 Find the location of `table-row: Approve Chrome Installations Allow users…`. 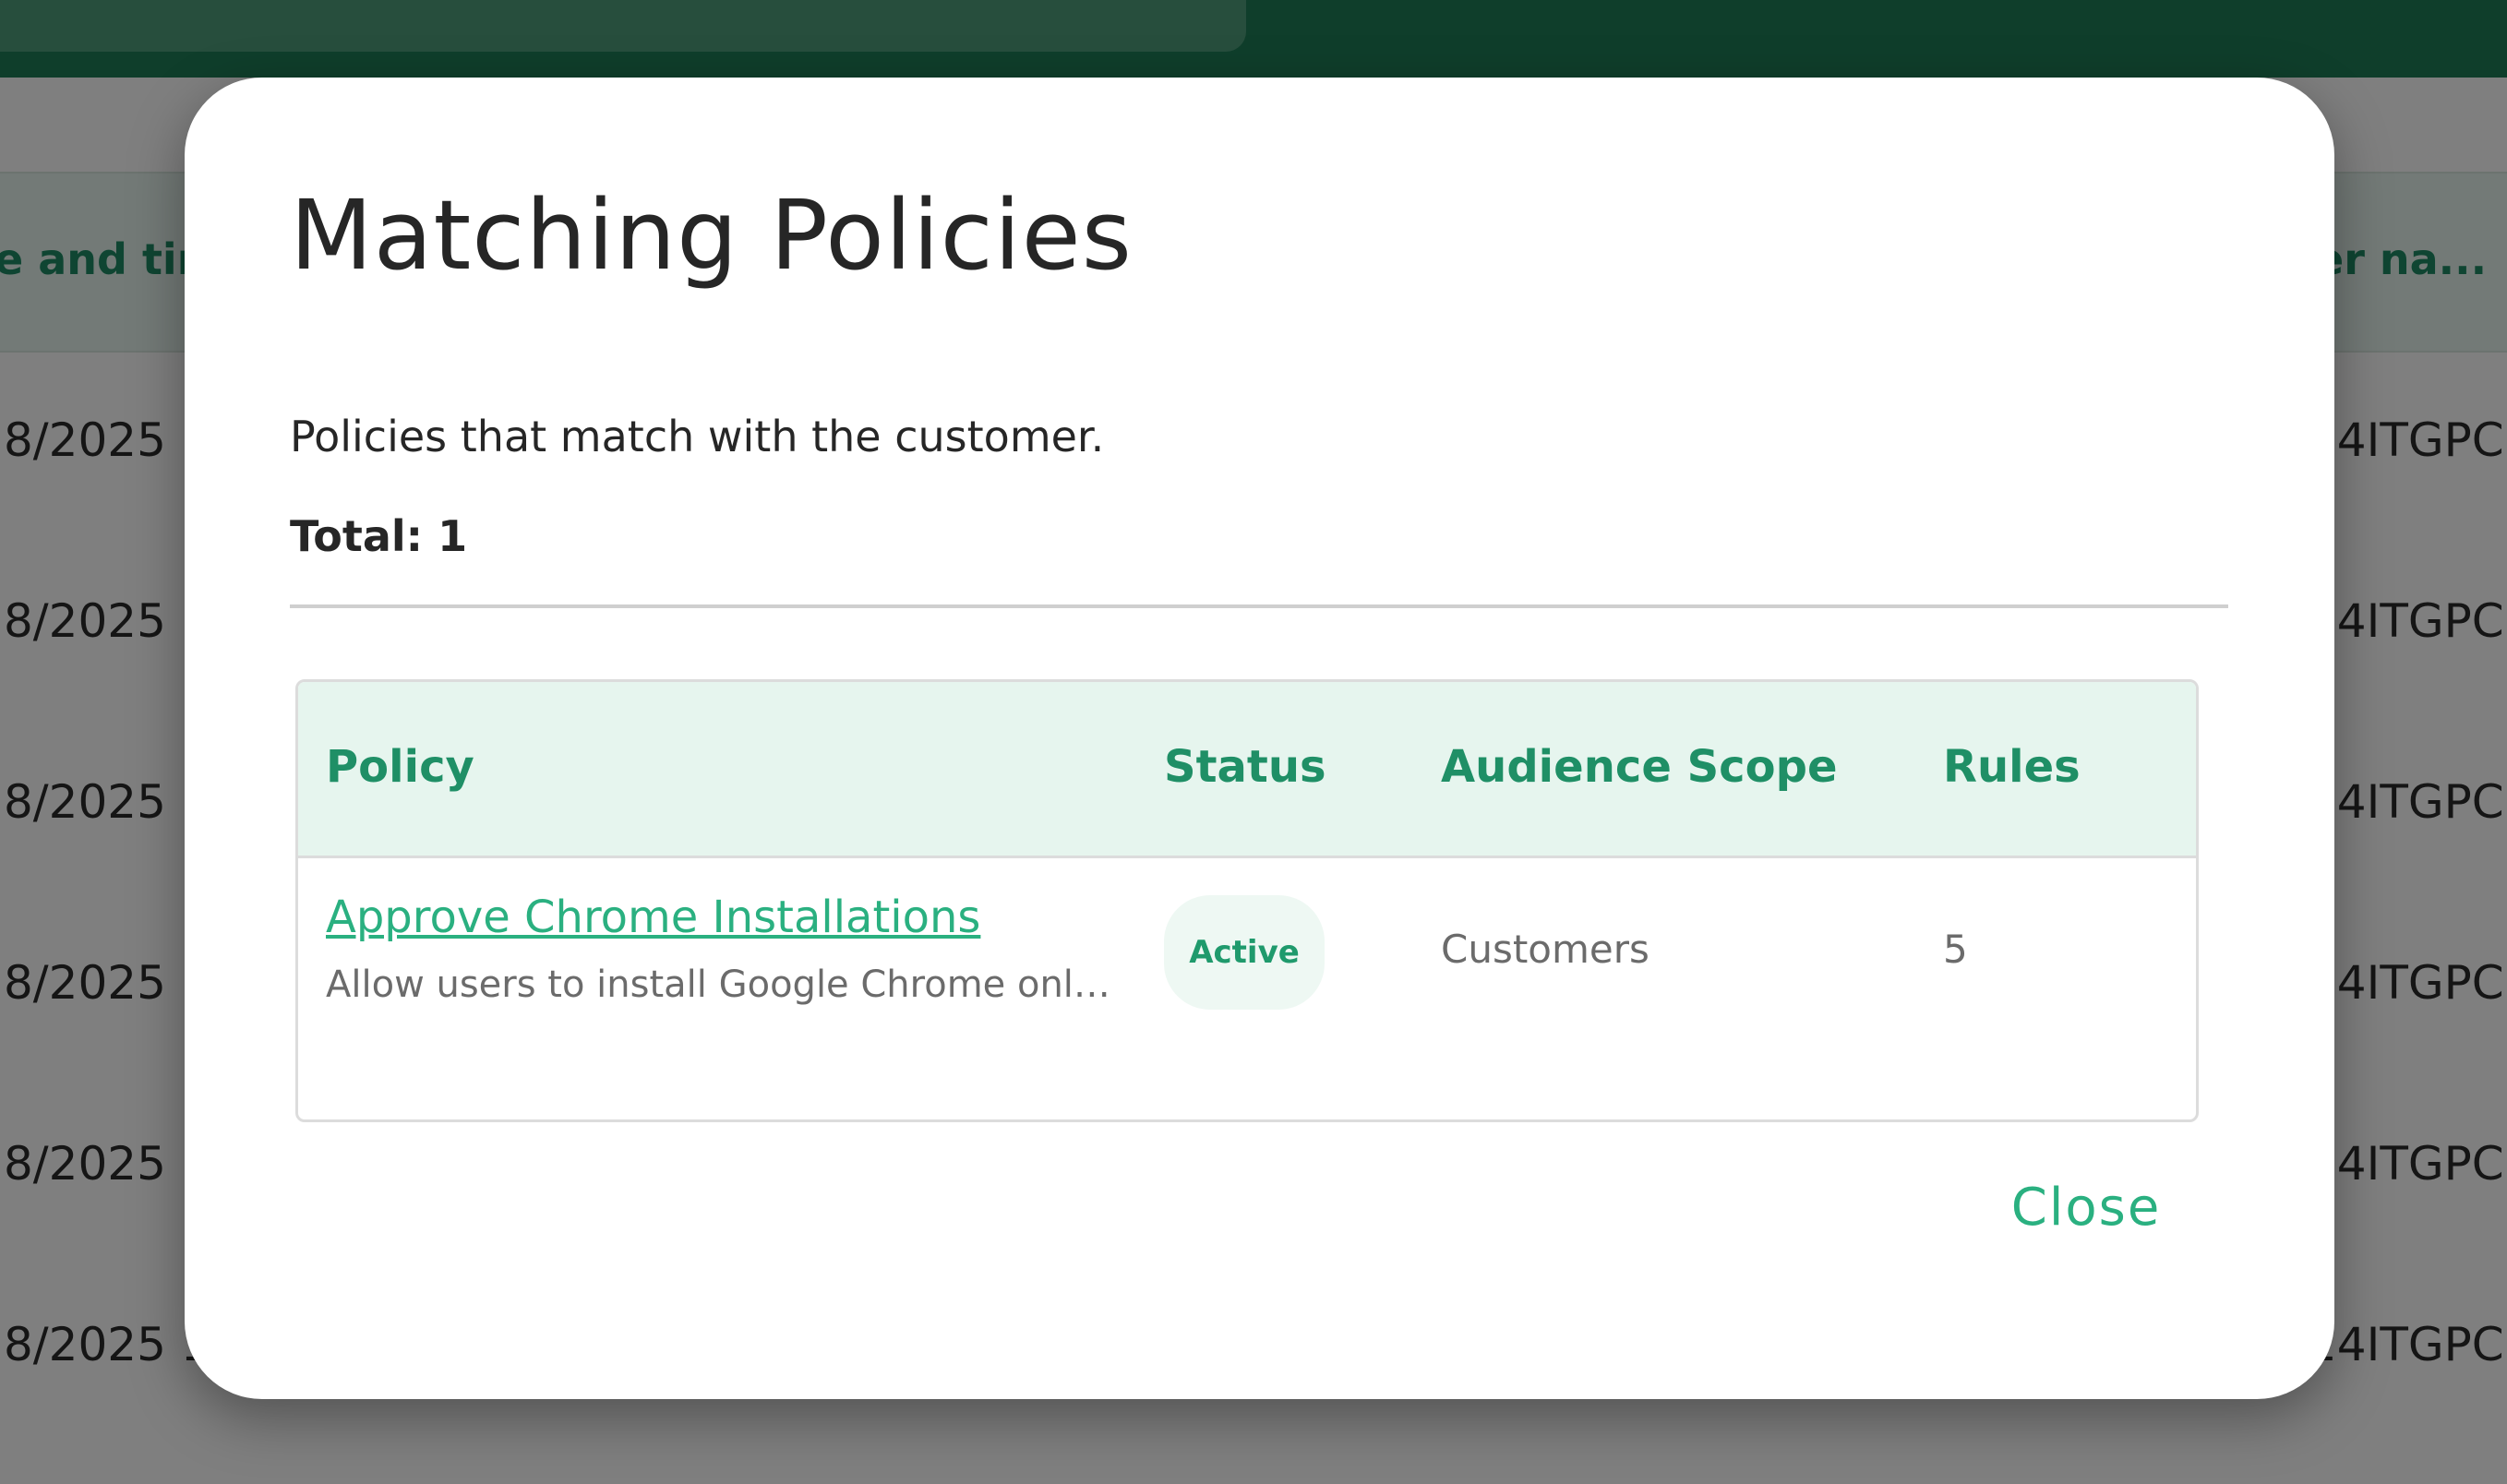

table-row: Approve Chrome Installations Allow users… is located at coordinates (1247, 988).